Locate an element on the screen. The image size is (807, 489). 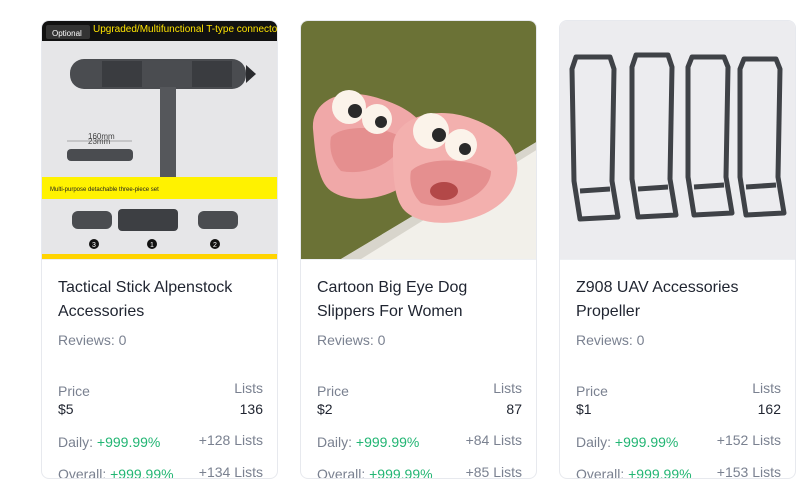
lists-value: 162 is located at coordinates (769, 409).